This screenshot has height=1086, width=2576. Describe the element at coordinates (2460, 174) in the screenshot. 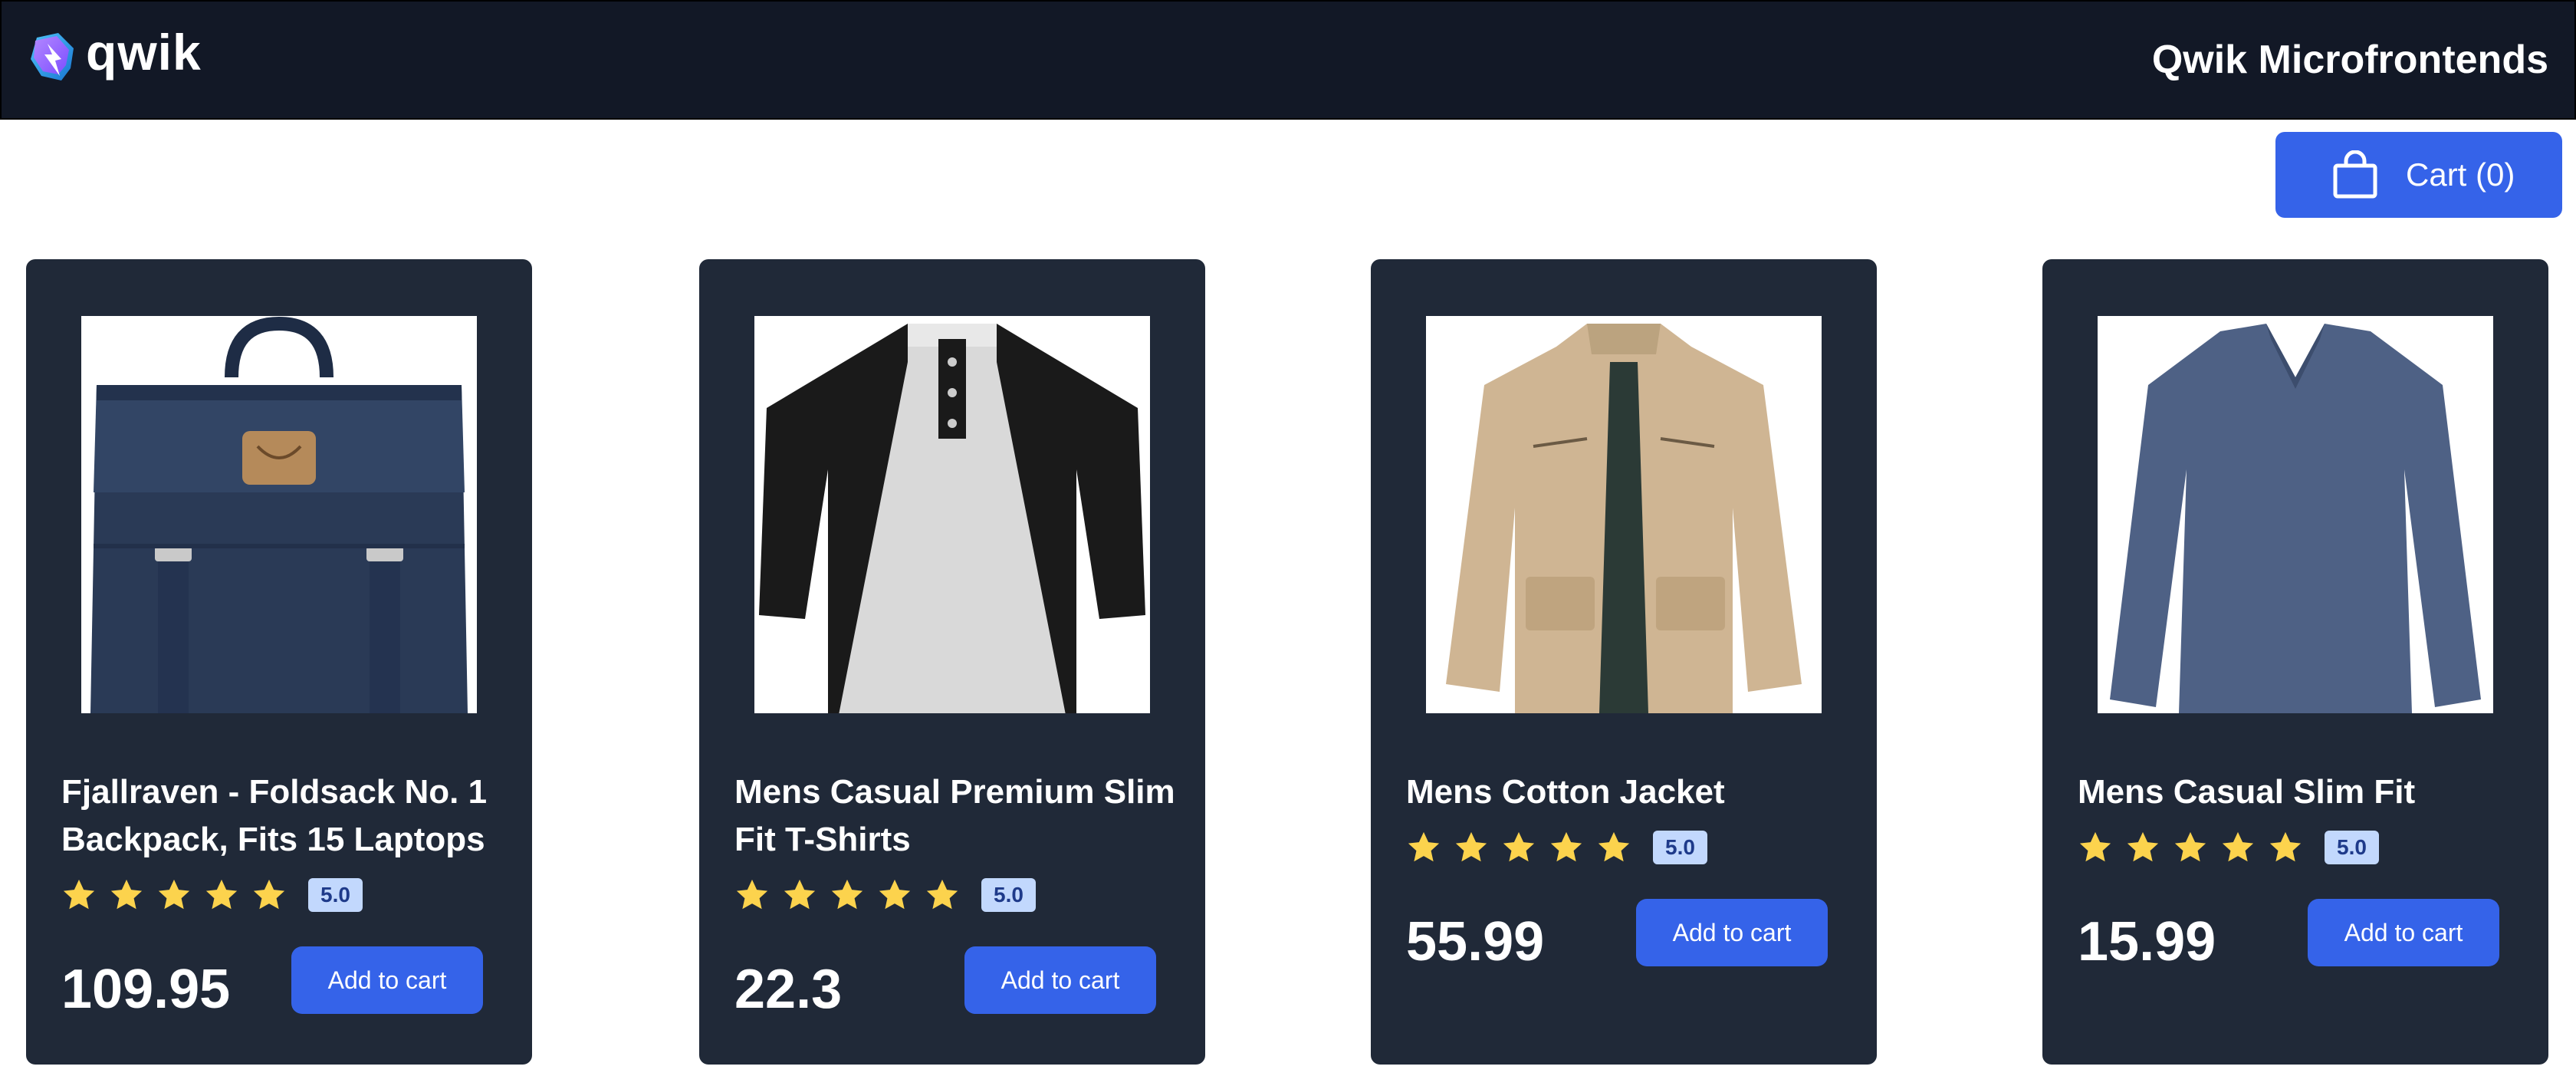

I see `cart-label: Cart (0)` at that location.